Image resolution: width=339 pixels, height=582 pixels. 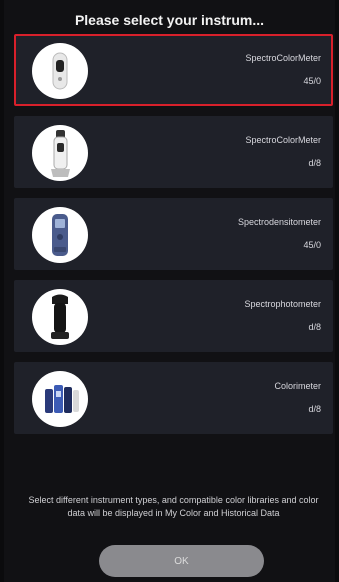 I want to click on instrument-card-spectrocolormeter-45-0: SpectroColorMeter 45/0, so click(x=173, y=70).